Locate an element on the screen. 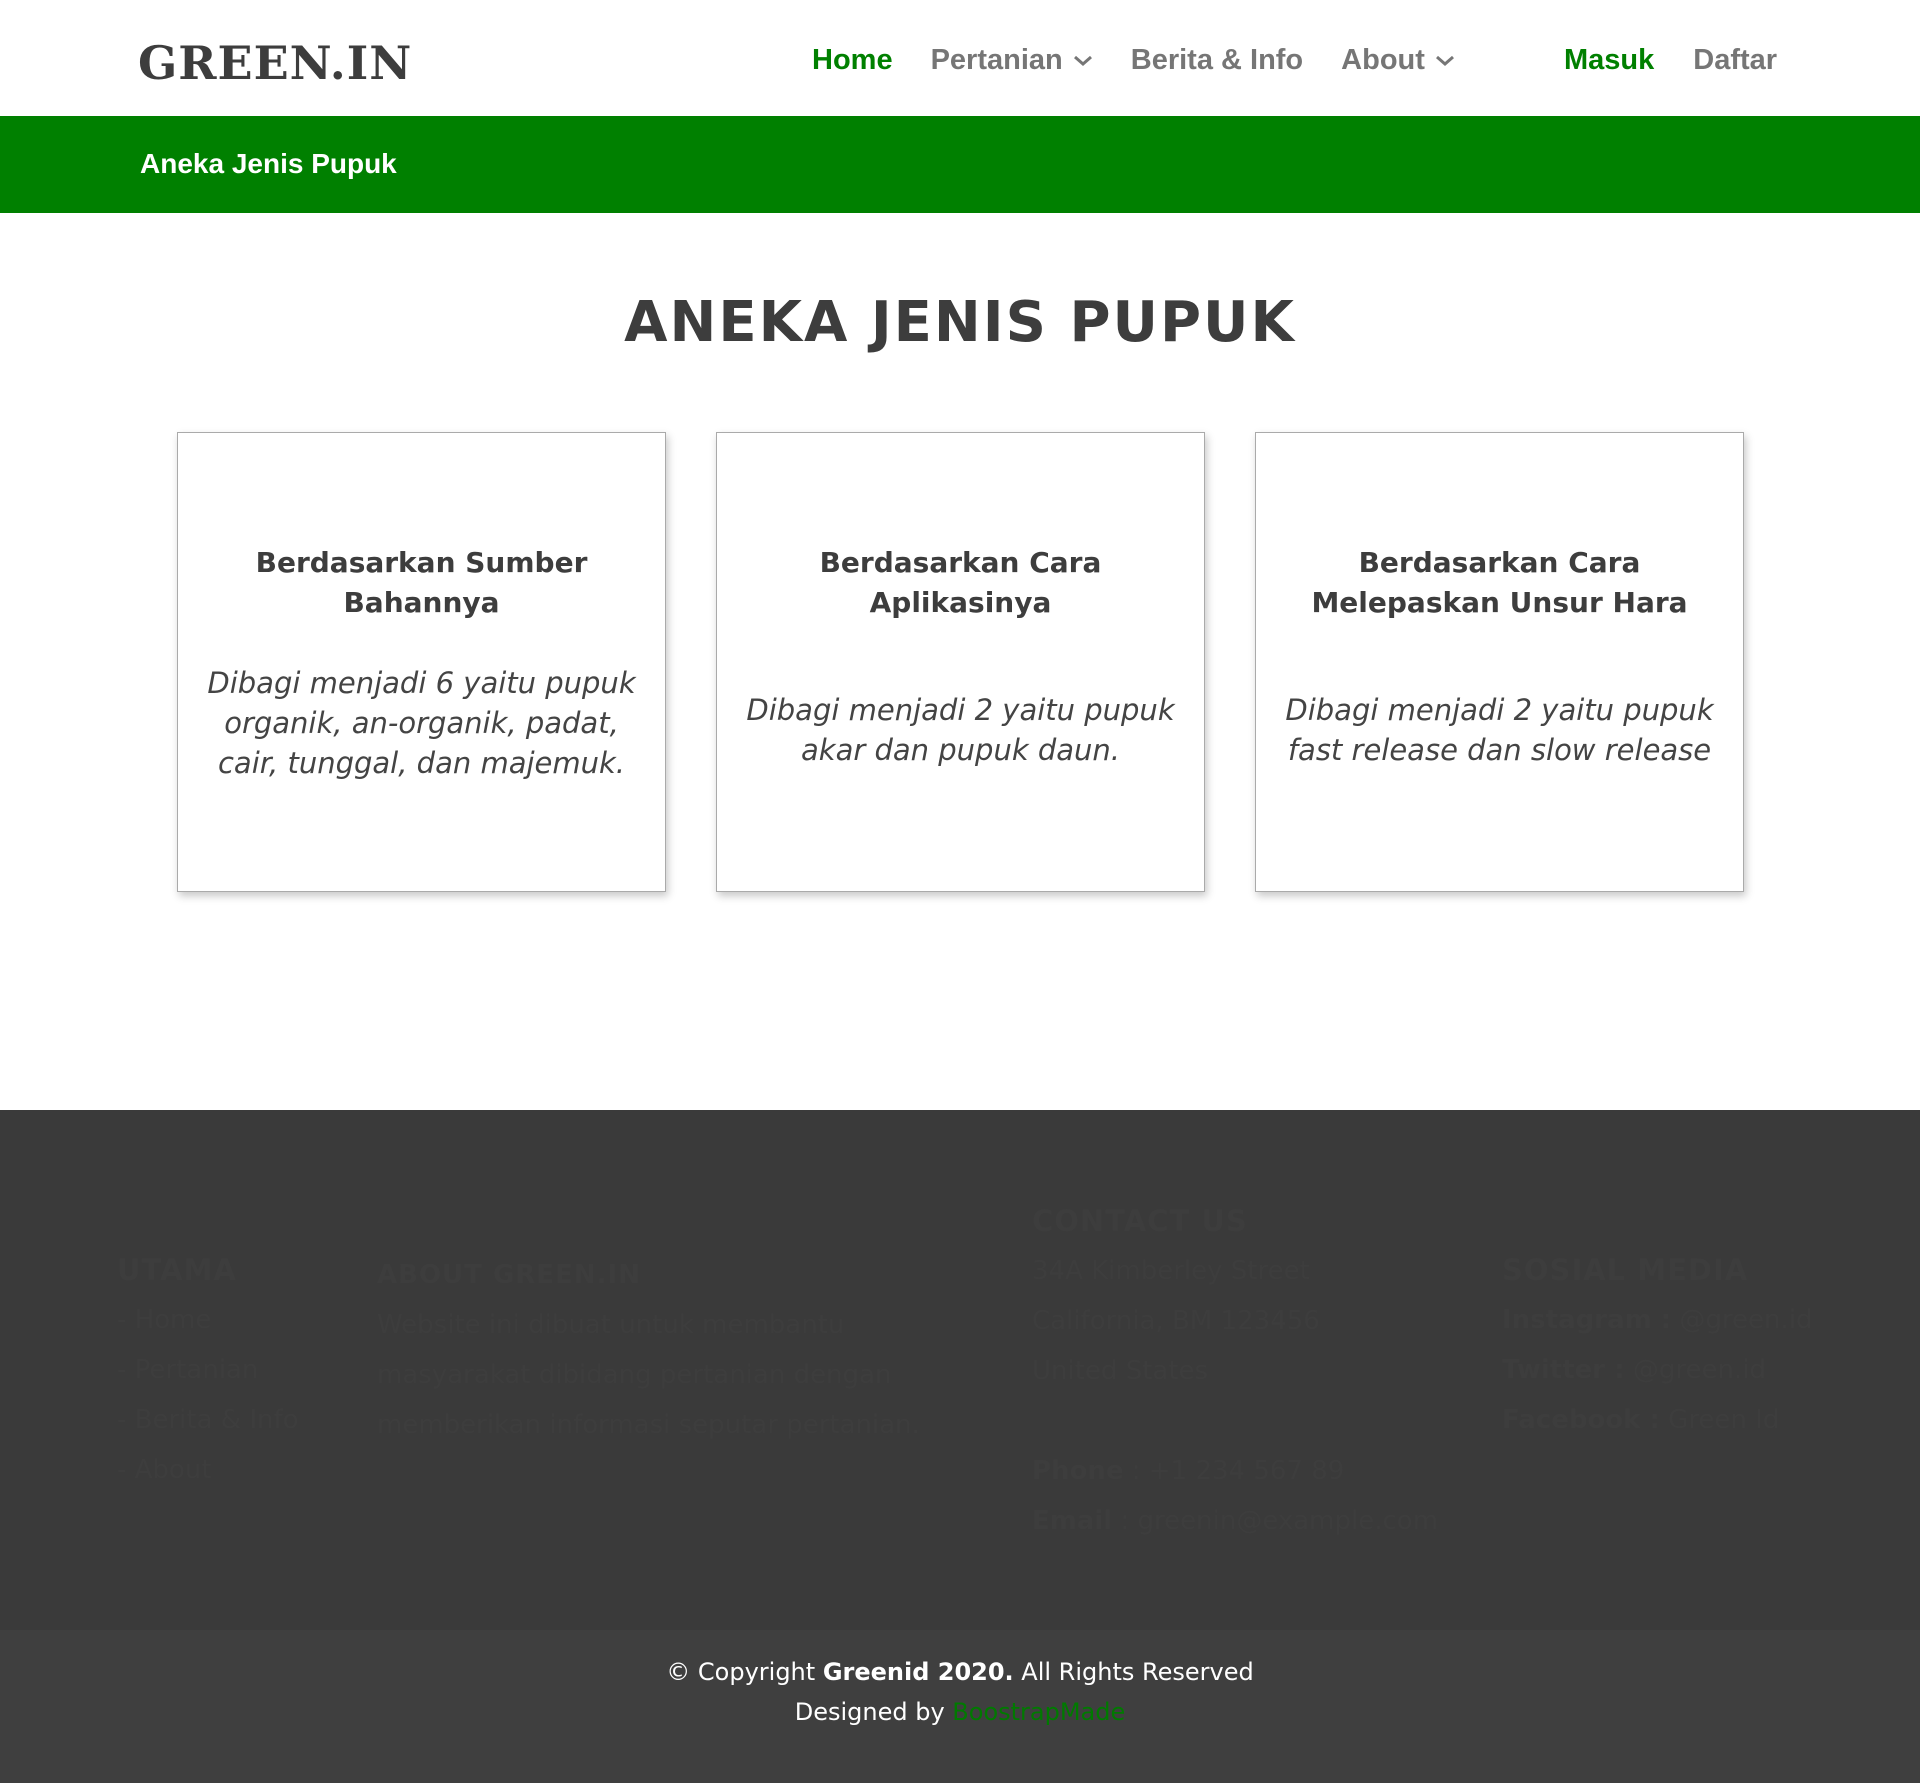 The height and width of the screenshot is (1783, 1920). social-label: Facebook : is located at coordinates (1581, 1420).